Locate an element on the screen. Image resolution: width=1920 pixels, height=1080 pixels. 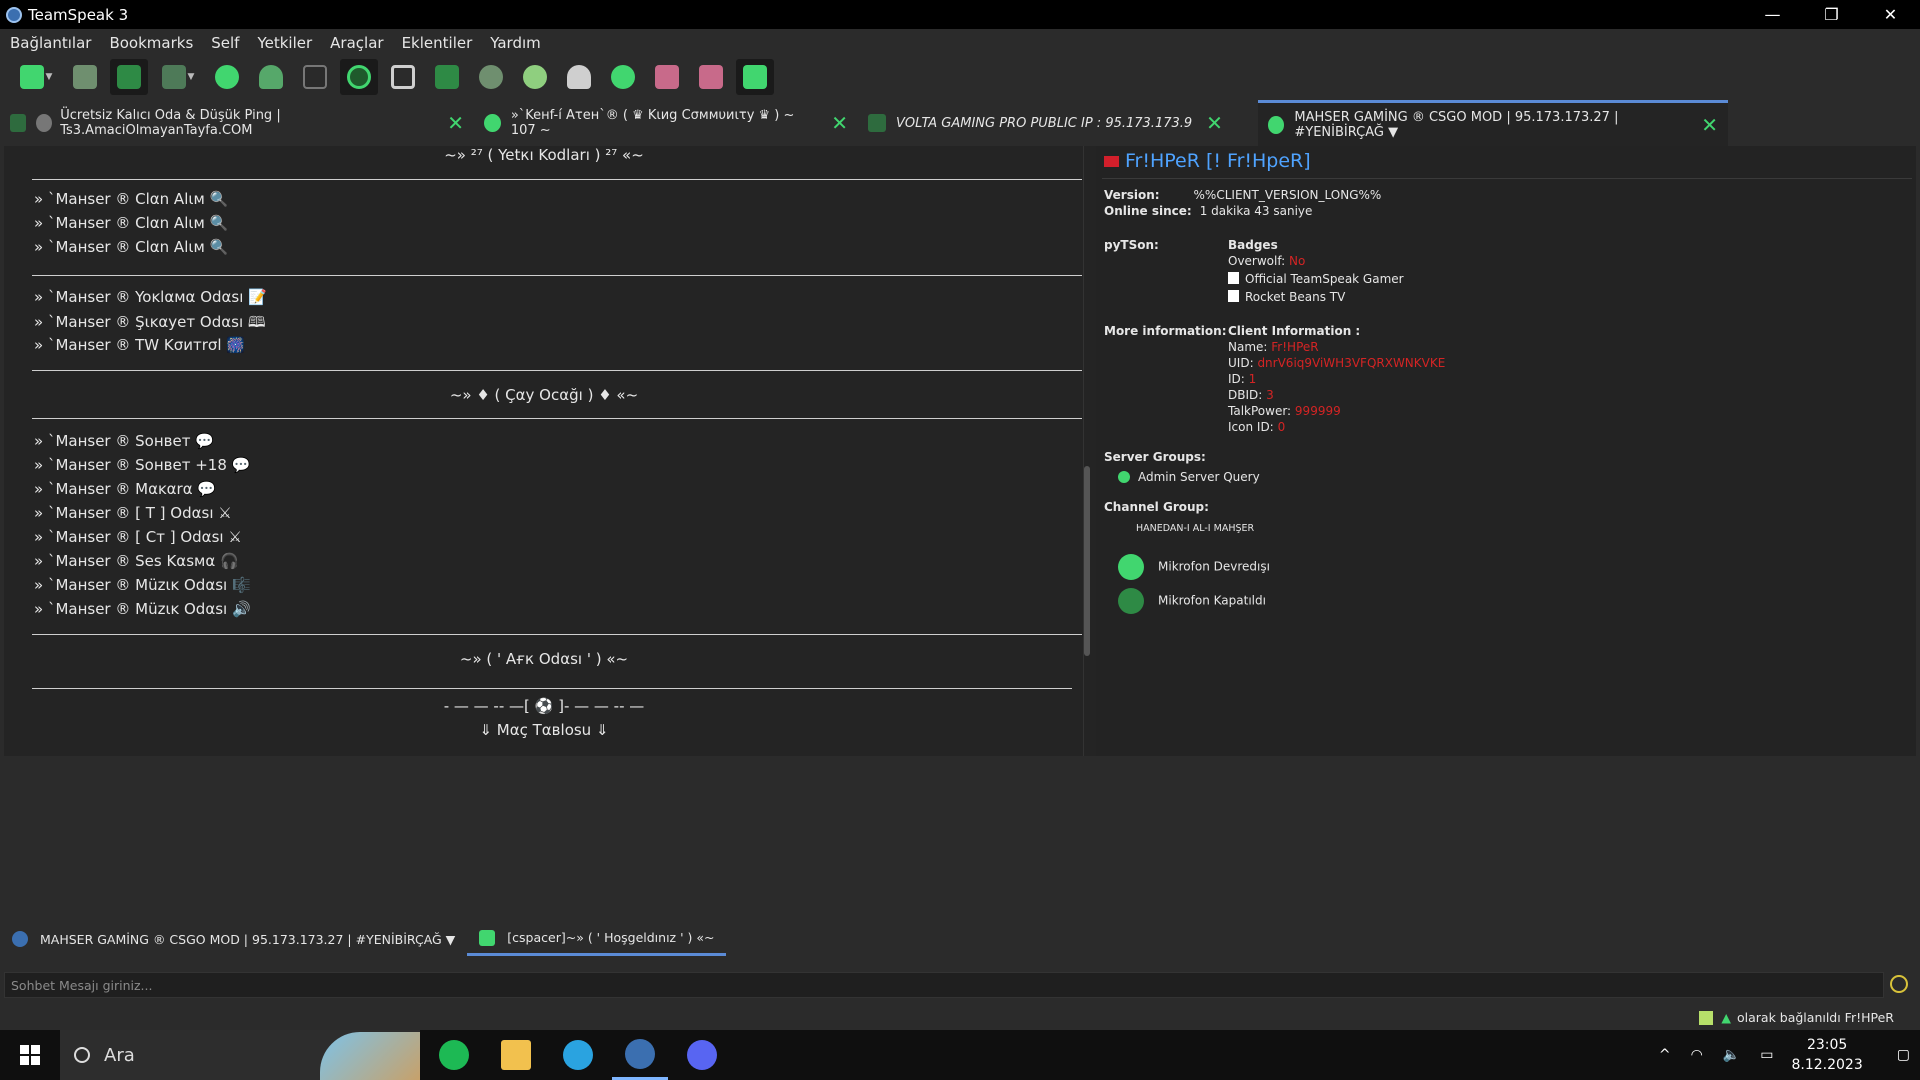
channel-item: » `Mанser ® Mαĸαrα 💬 is located at coordinates (125, 489).